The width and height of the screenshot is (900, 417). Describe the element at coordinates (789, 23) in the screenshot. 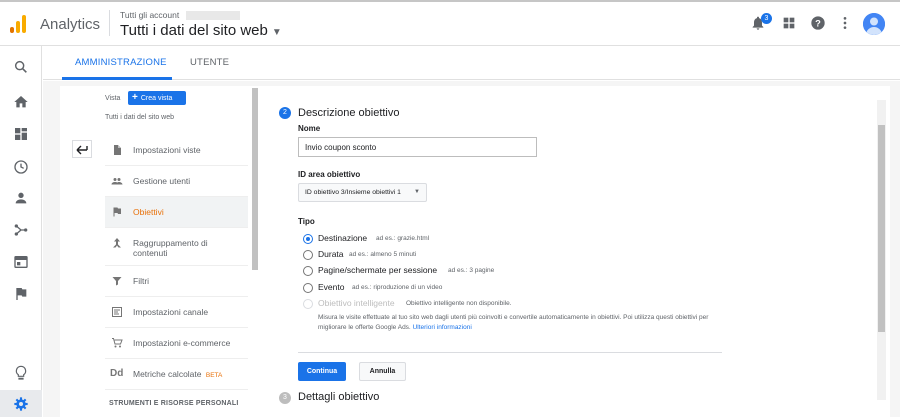

I see `apps-grid-icon` at that location.